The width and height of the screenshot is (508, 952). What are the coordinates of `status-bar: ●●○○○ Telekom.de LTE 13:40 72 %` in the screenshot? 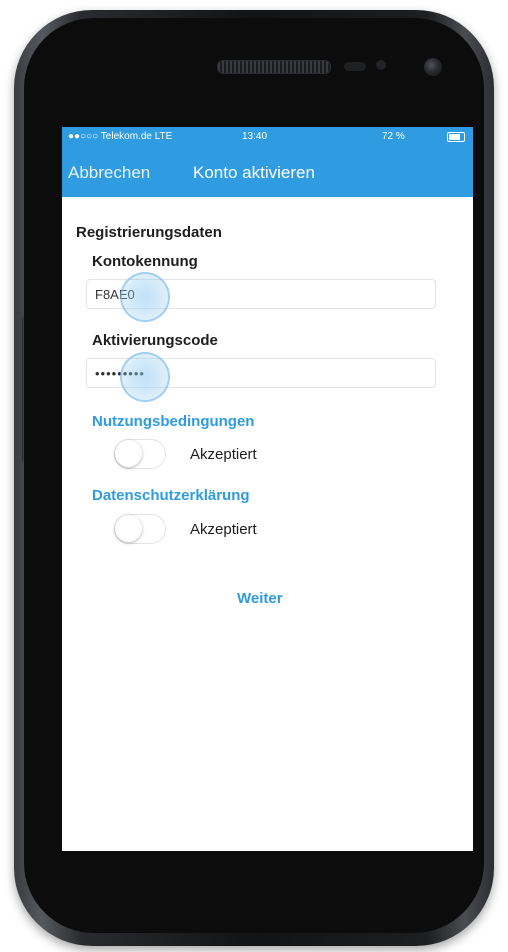 It's located at (267, 137).